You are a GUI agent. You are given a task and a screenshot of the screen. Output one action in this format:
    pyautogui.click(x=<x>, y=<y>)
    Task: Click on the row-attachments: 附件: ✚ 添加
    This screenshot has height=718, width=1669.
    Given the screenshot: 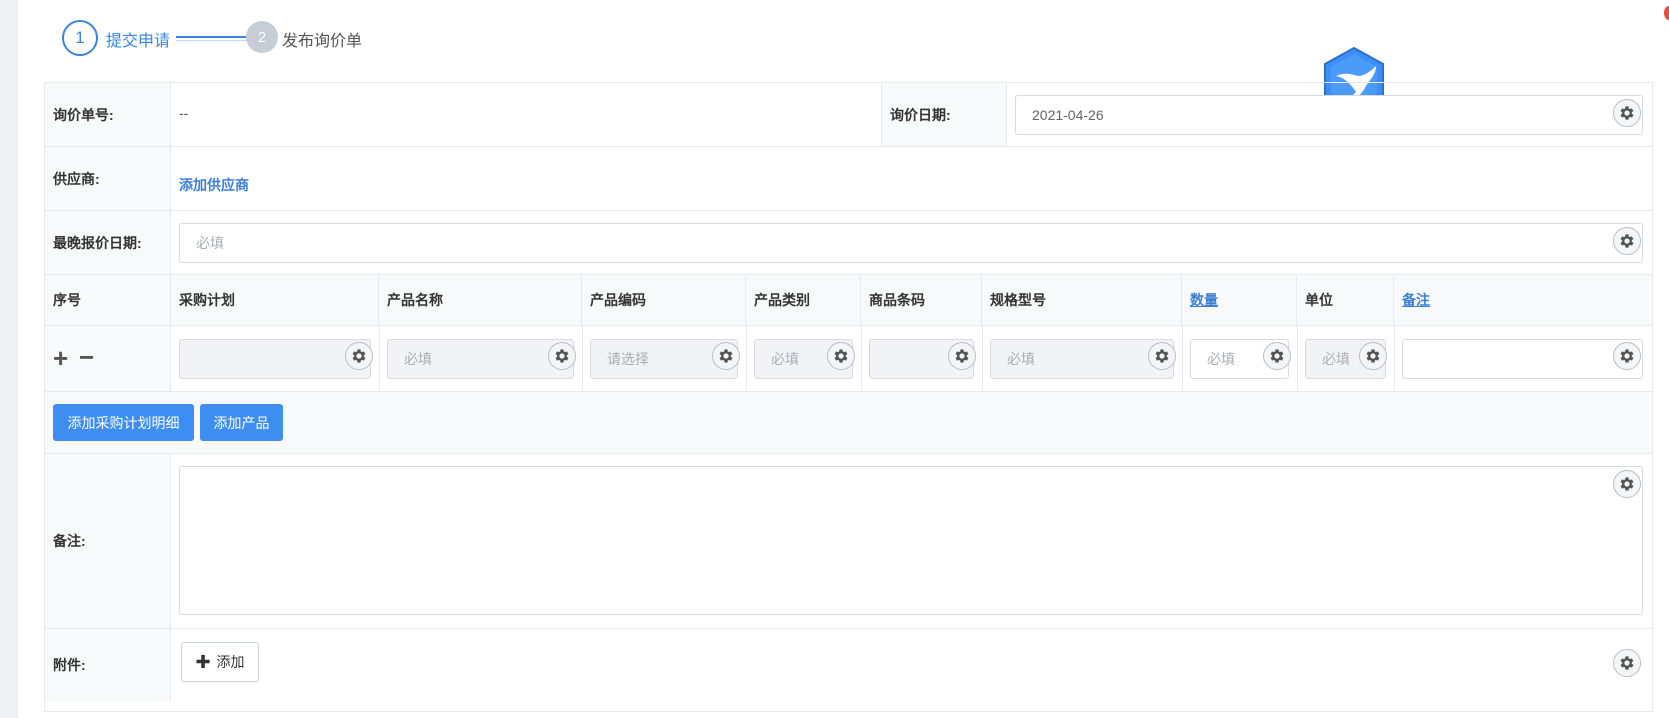 What is the action you would take?
    pyautogui.click(x=848, y=665)
    